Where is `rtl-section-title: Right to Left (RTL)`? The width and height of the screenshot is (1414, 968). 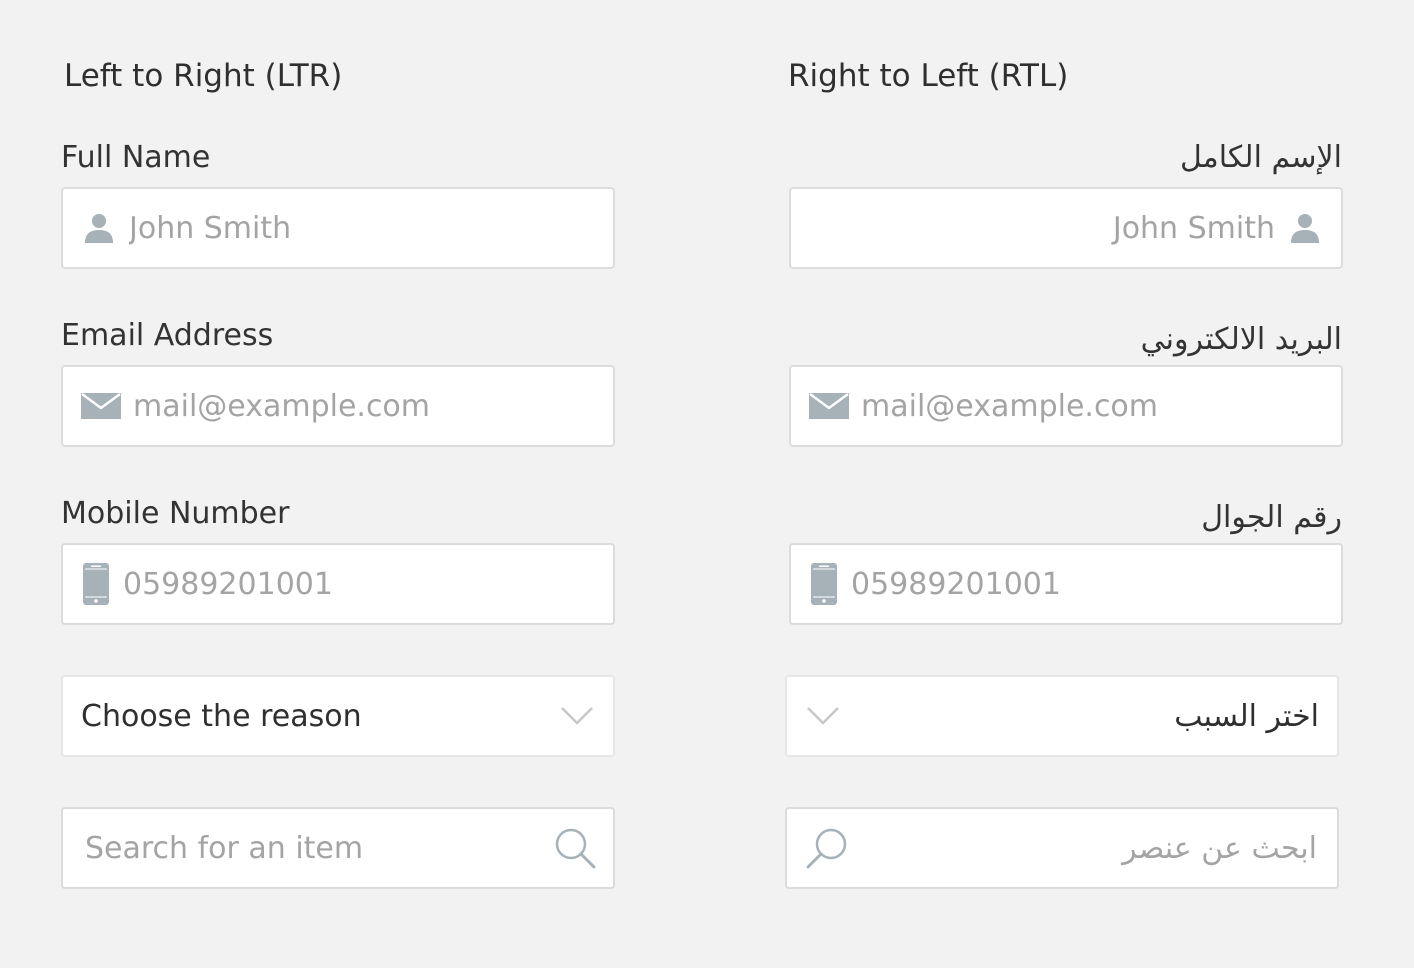 rtl-section-title: Right to Left (RTL) is located at coordinates (928, 76).